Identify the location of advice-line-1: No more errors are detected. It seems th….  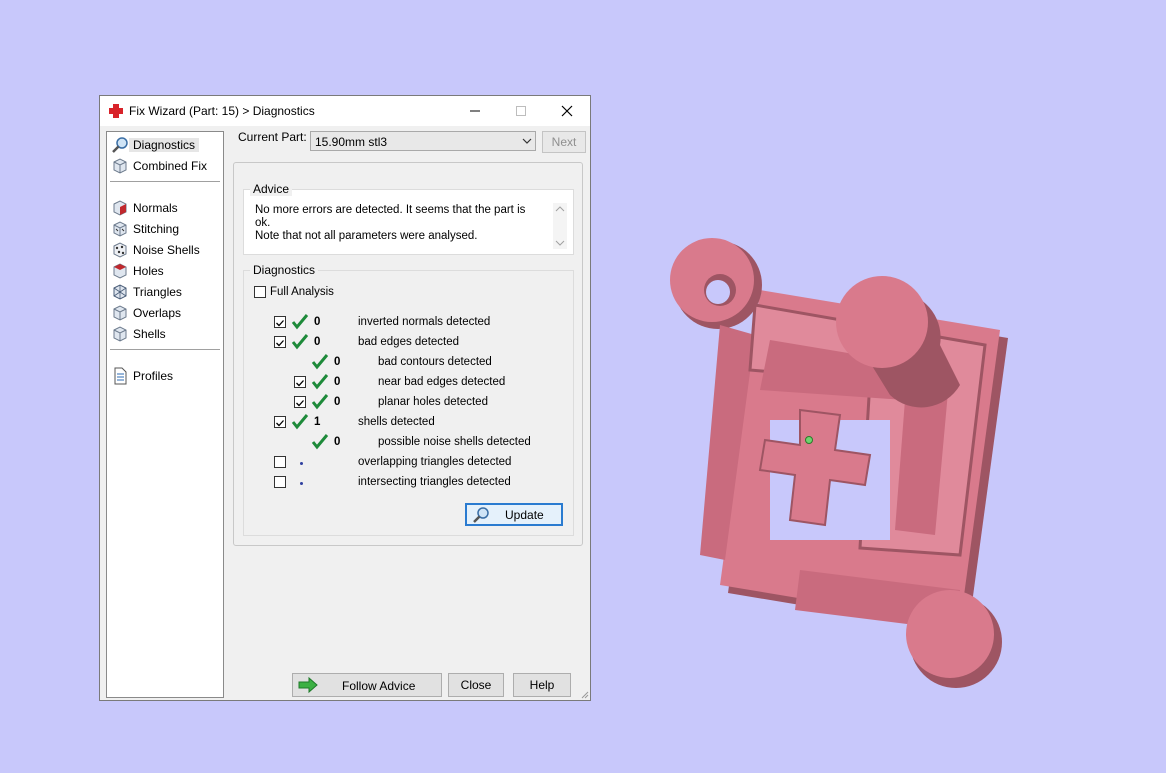
(390, 216).